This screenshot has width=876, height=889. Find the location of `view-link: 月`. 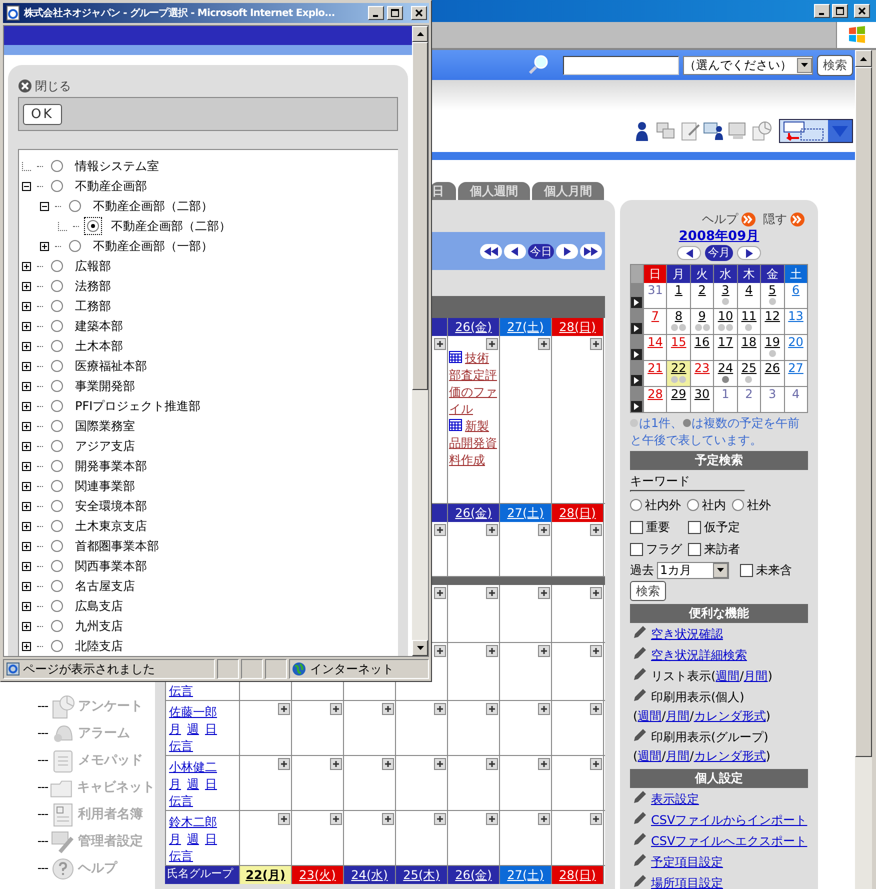

view-link: 月 is located at coordinates (175, 784).